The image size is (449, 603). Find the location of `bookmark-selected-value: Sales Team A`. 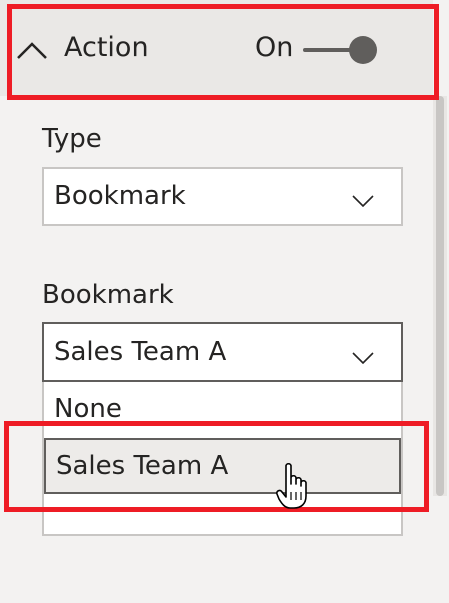

bookmark-selected-value: Sales Team A is located at coordinates (140, 352).